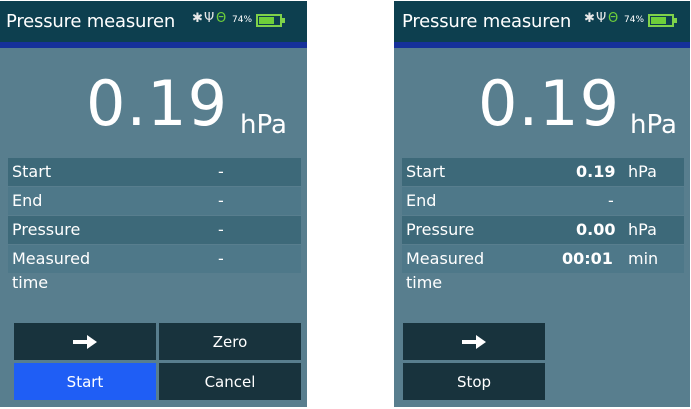 Image resolution: width=691 pixels, height=409 pixels. I want to click on row-start: Start -, so click(154, 172).